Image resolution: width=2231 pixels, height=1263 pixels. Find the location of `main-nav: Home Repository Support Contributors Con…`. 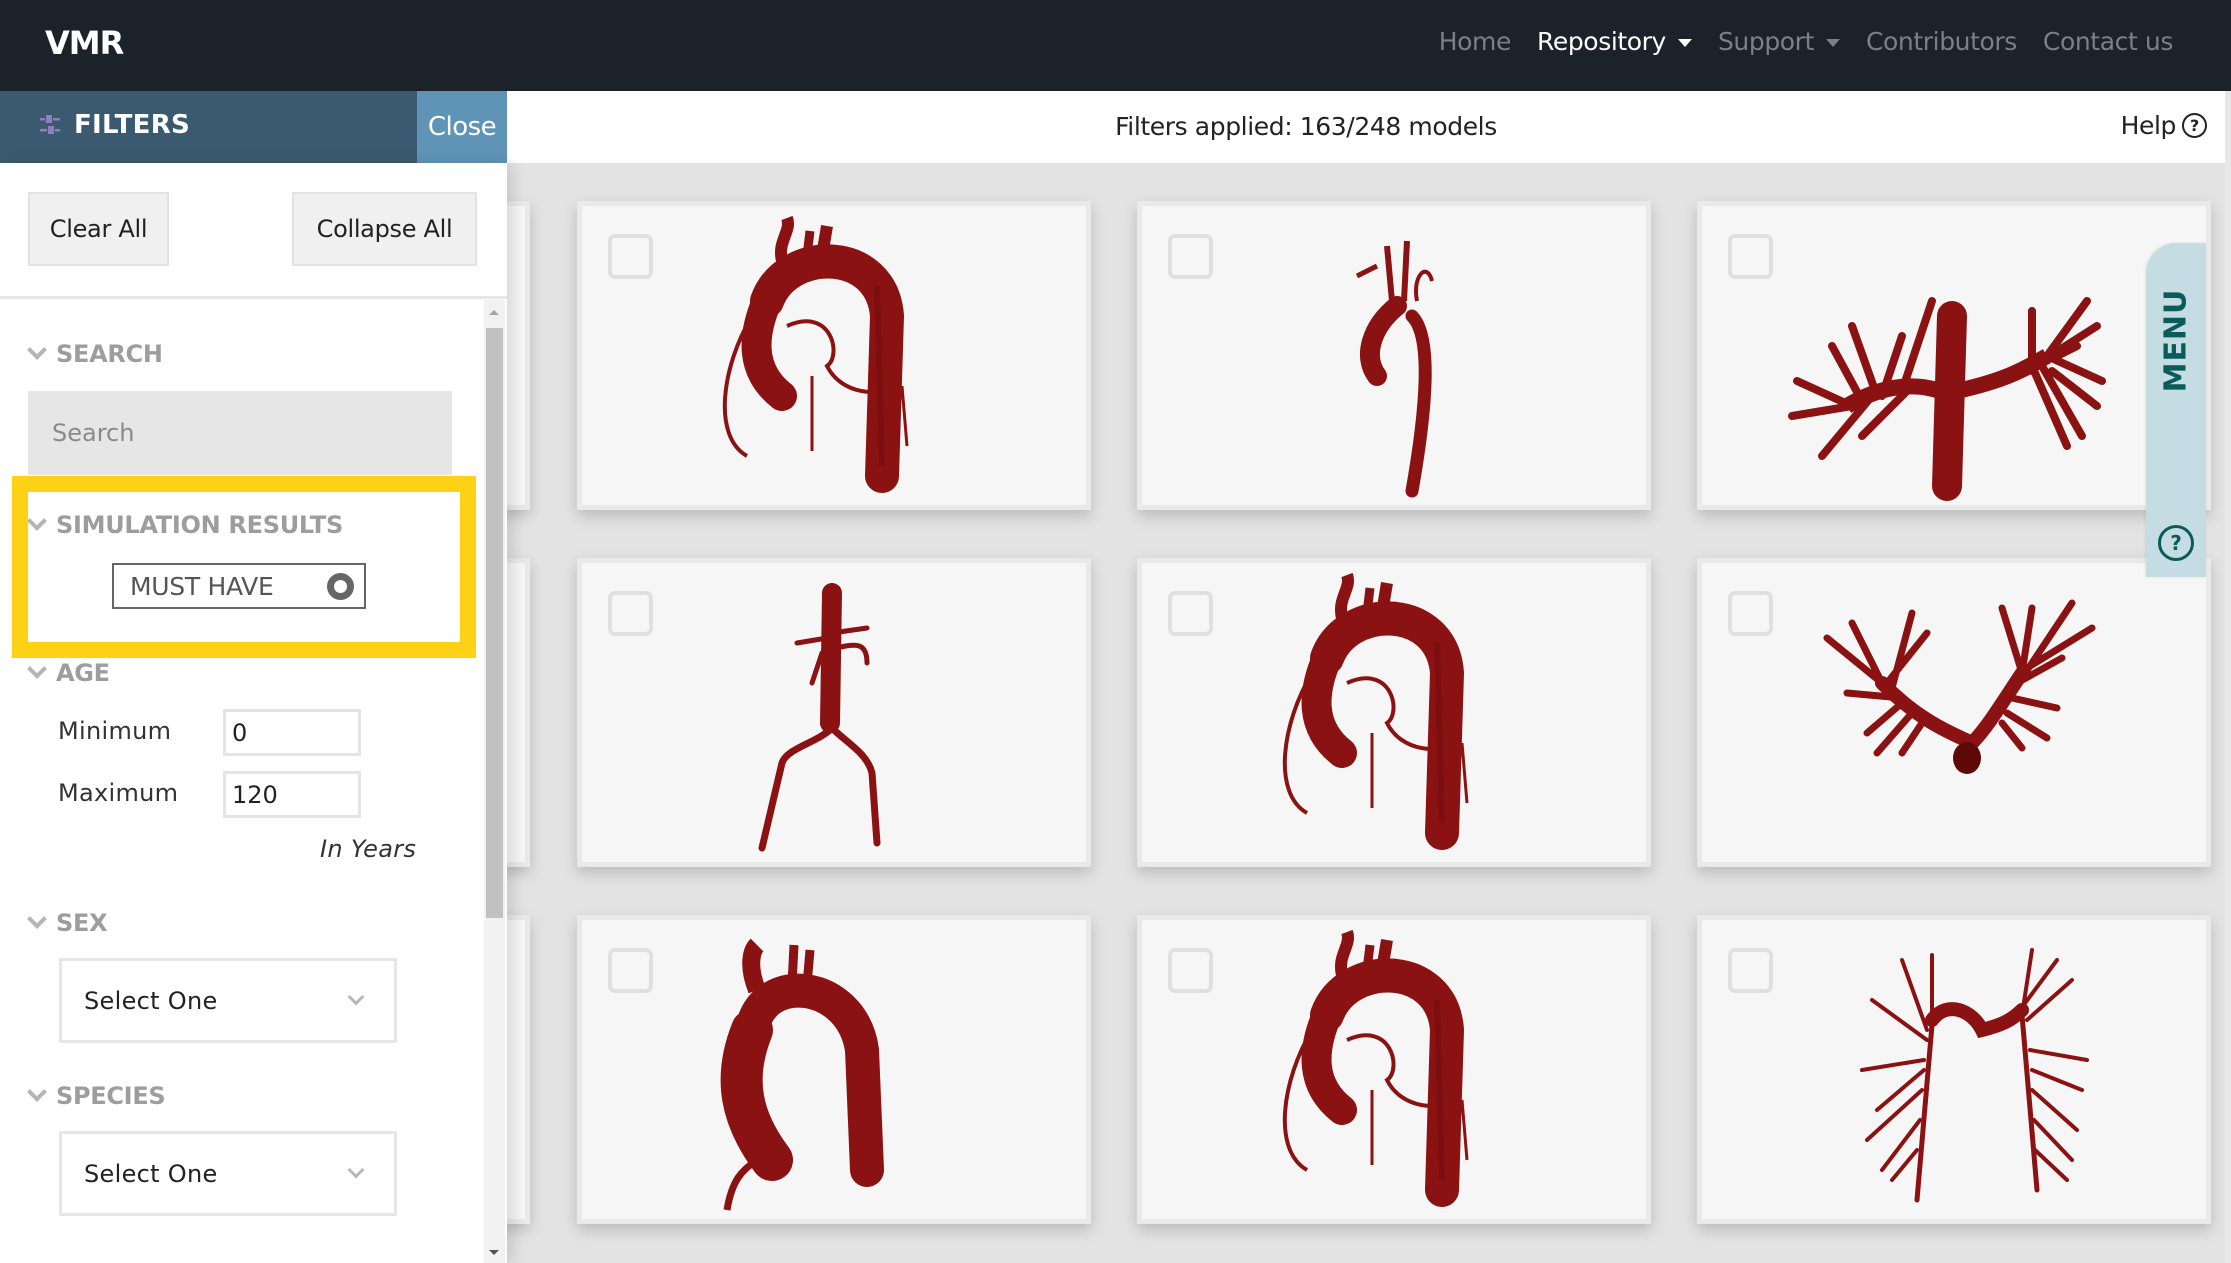

main-nav: Home Repository Support Contributors Con… is located at coordinates (1806, 41).